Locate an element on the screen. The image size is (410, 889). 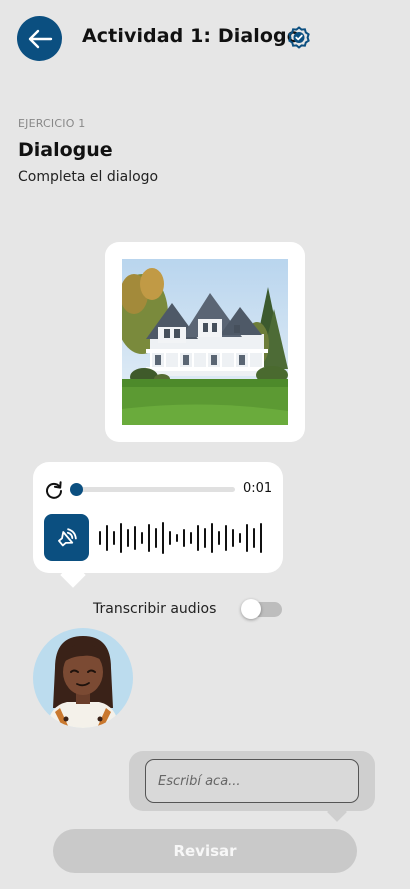
audio-progress-knob is located at coordinates (76, 489).